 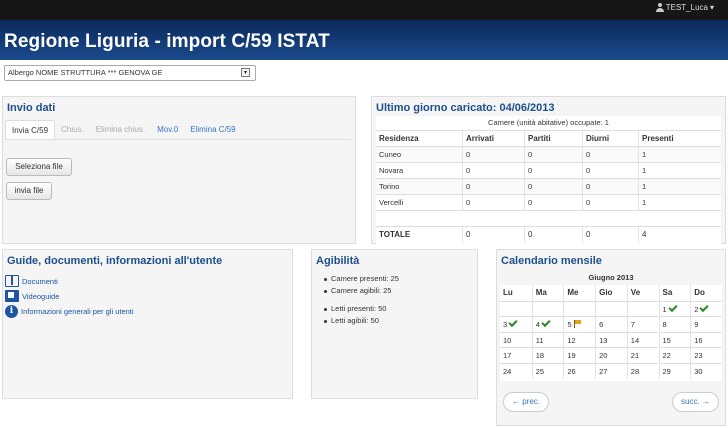 What do you see at coordinates (711, 7) in the screenshot?
I see `caret-down-icon: ▾` at bounding box center [711, 7].